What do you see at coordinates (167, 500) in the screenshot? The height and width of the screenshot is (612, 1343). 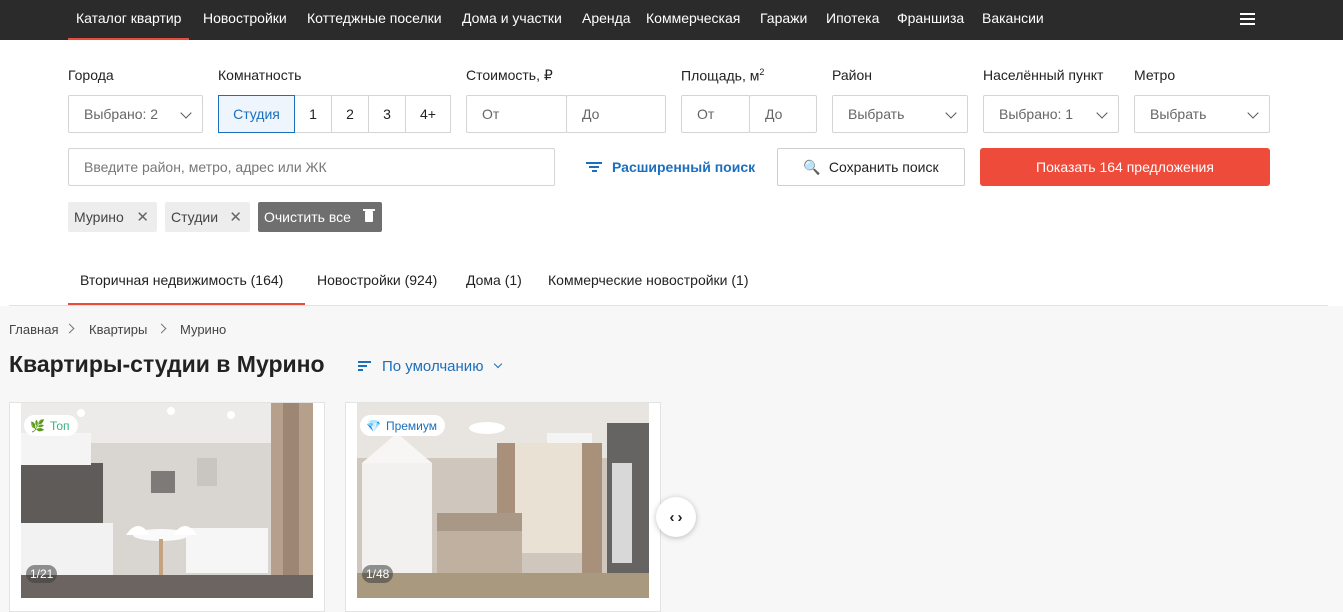 I see `listing-photo: 🌿 Топ 1/21` at bounding box center [167, 500].